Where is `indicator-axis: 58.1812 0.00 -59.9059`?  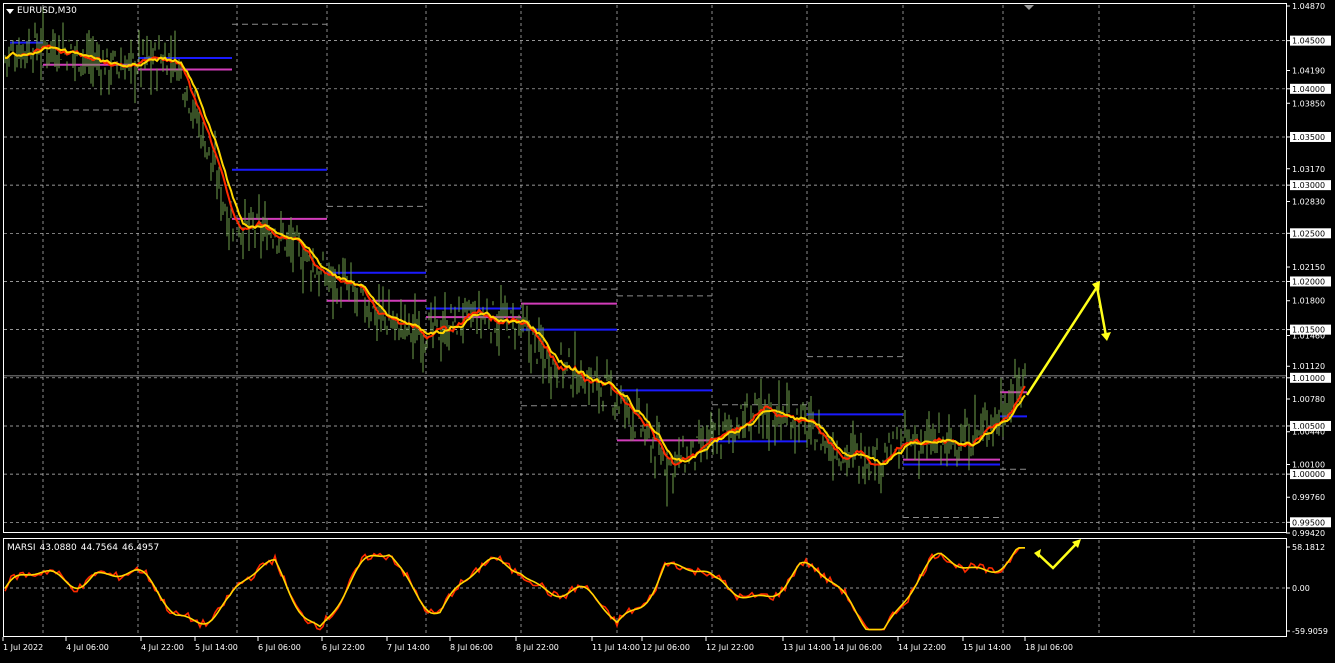 indicator-axis: 58.1812 0.00 -59.9059 is located at coordinates (1307, 589).